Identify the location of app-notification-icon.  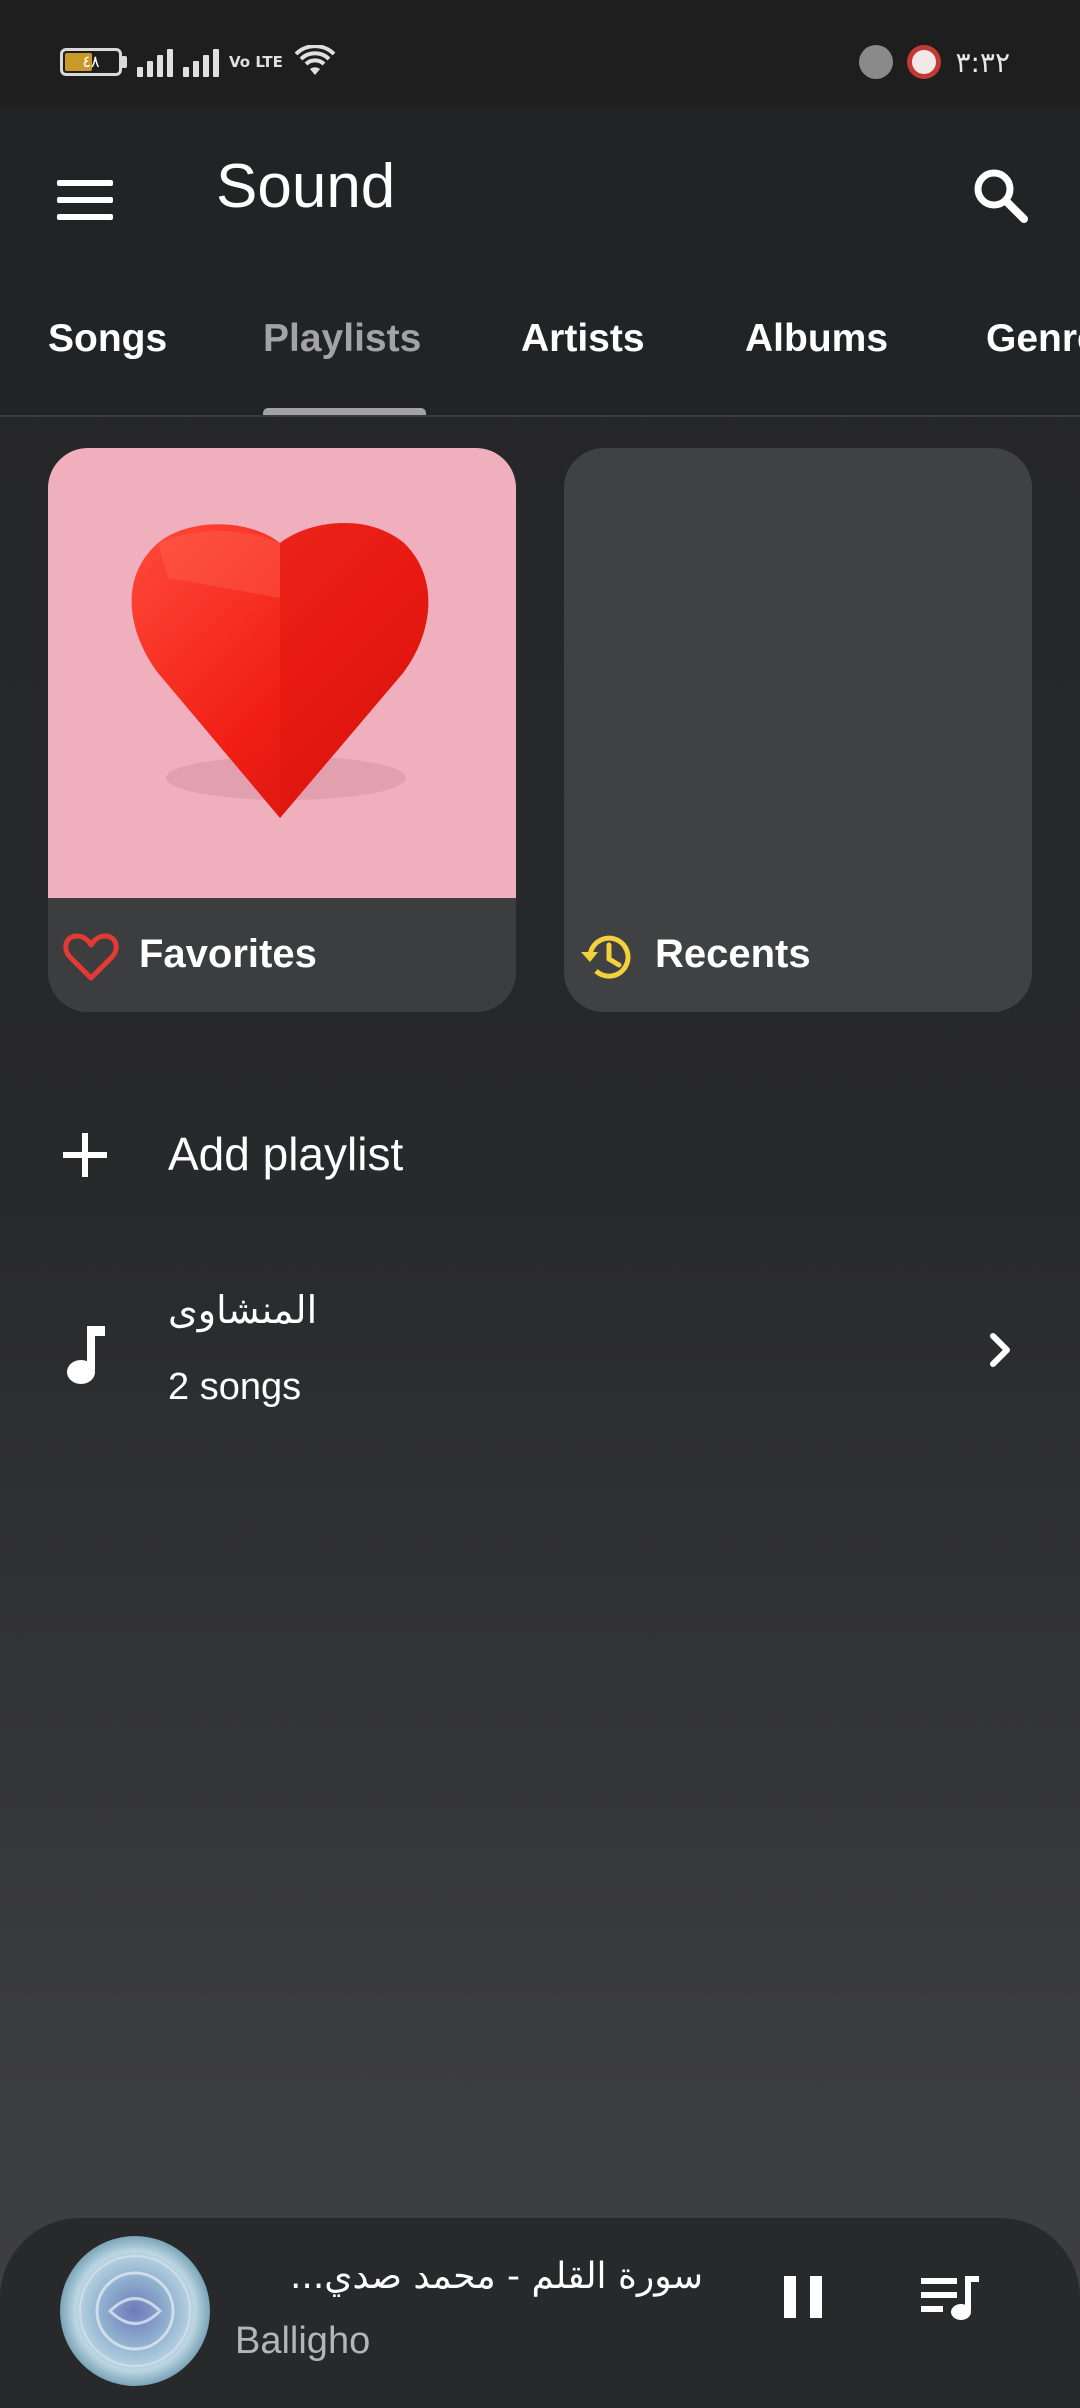
(924, 62).